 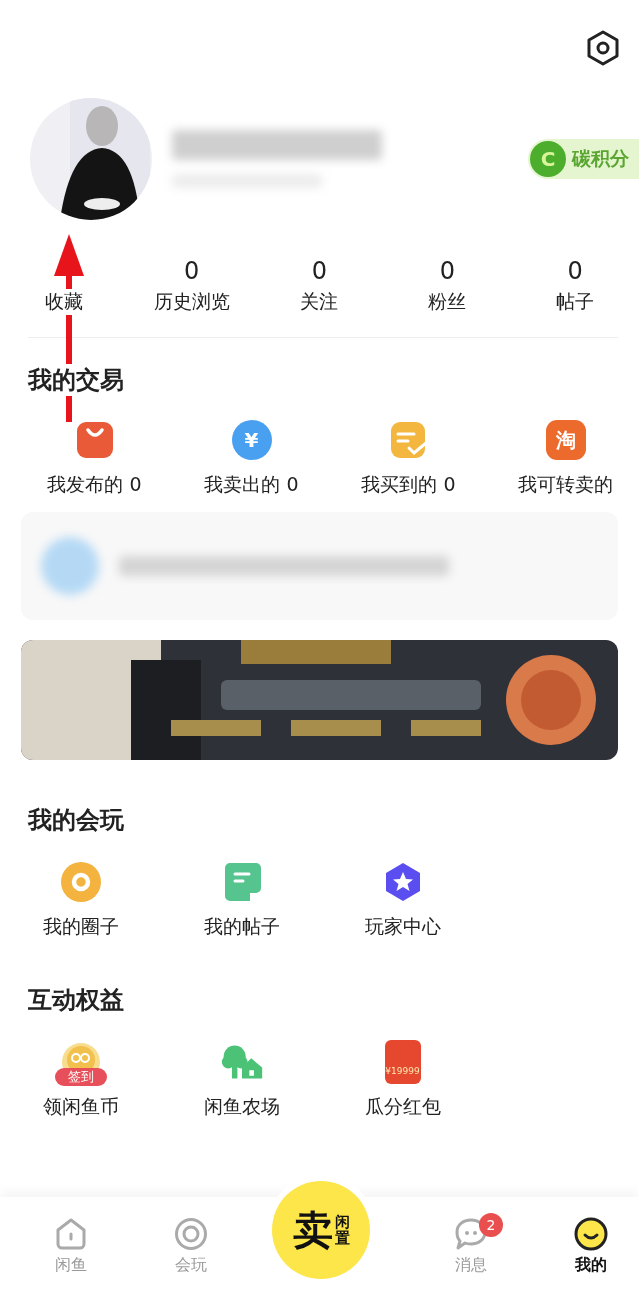 What do you see at coordinates (80, 882) in the screenshot?
I see `ring-icon` at bounding box center [80, 882].